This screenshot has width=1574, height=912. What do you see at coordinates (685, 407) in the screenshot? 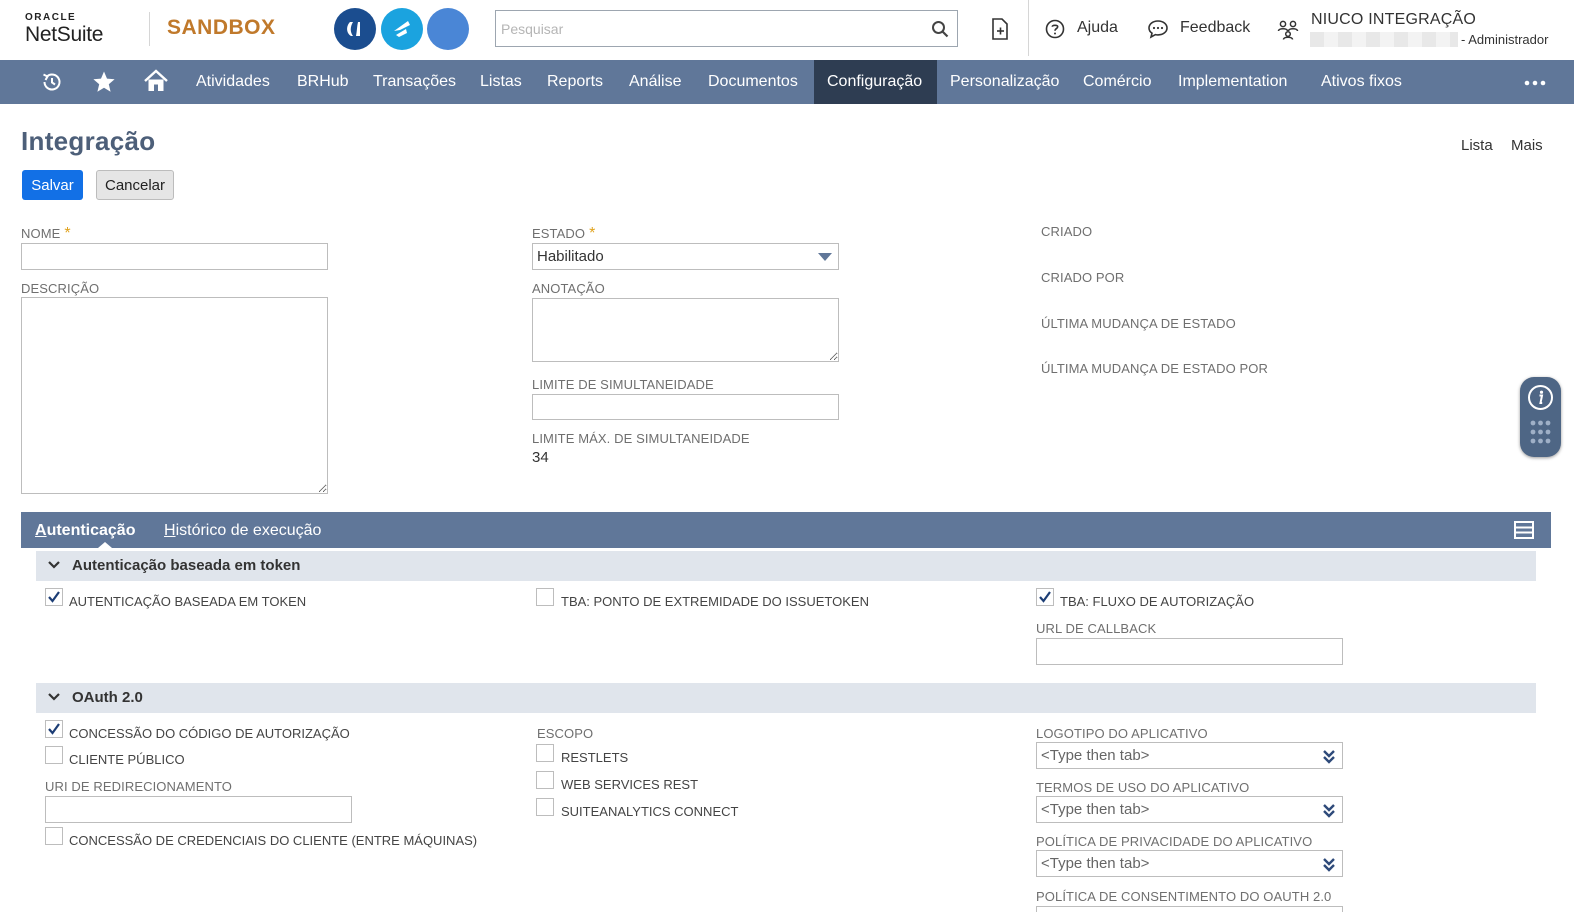
I see `limite-input` at bounding box center [685, 407].